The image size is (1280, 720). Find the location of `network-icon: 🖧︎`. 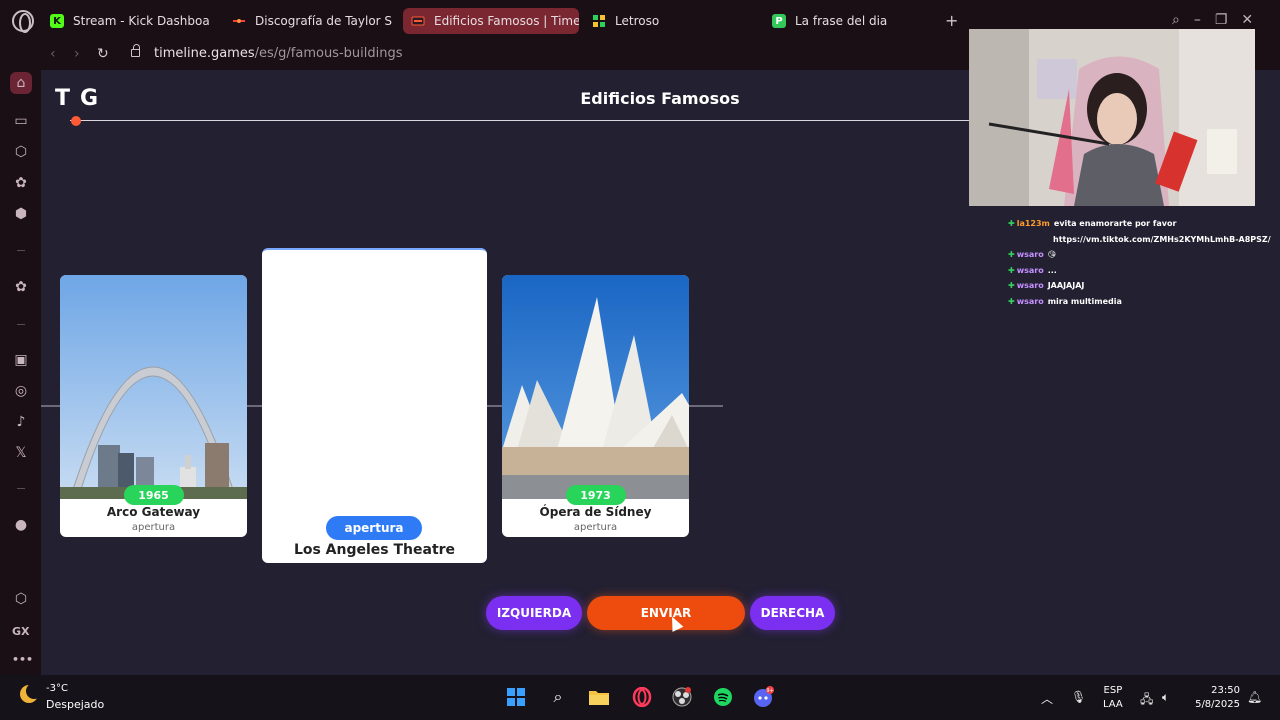

network-icon: 🖧︎ is located at coordinates (1146, 700).